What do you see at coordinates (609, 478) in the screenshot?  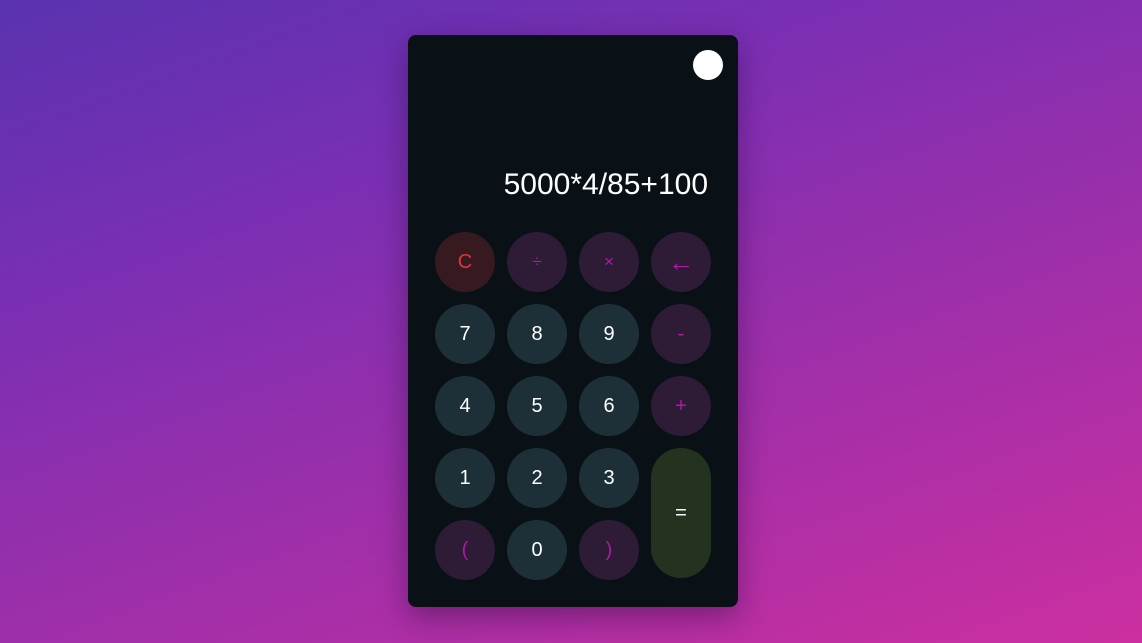 I see `three-button: 3` at bounding box center [609, 478].